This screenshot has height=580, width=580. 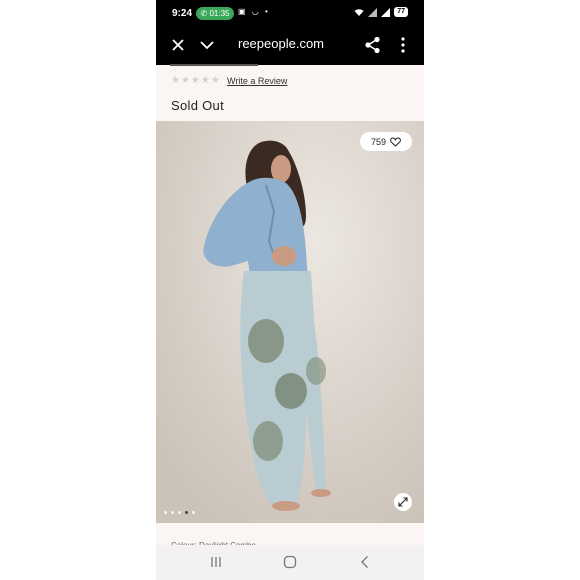 What do you see at coordinates (196, 80) in the screenshot?
I see `rating-stars: ★★★★★` at bounding box center [196, 80].